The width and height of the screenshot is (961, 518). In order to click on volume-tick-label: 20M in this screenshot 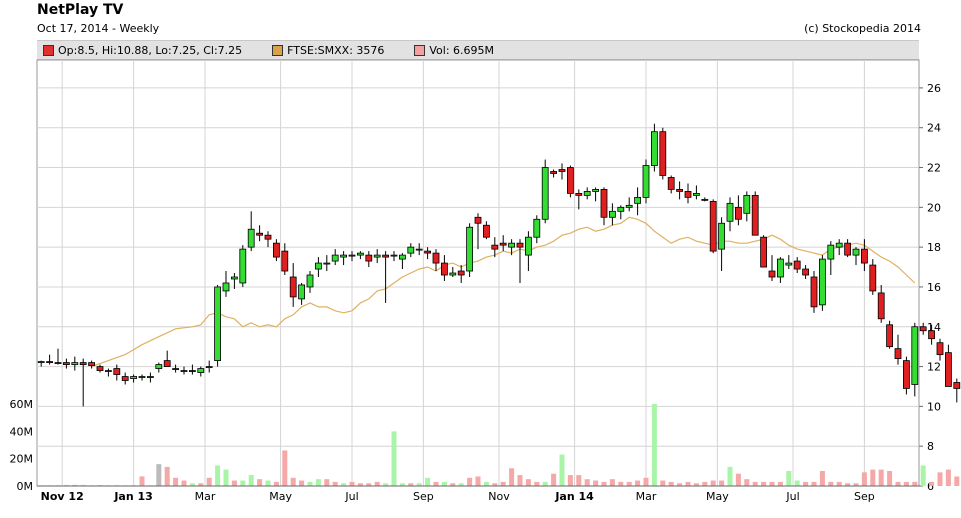, I will do `click(22, 459)`.